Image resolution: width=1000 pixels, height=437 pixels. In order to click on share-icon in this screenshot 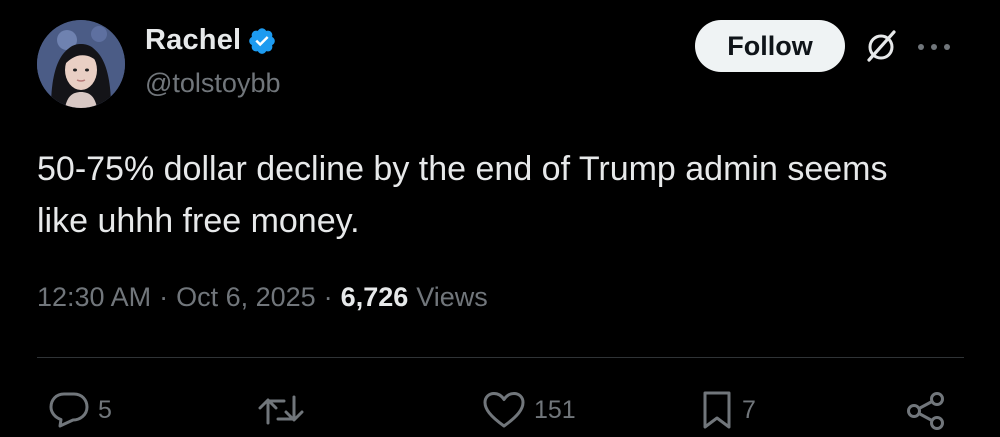, I will do `click(925, 411)`.